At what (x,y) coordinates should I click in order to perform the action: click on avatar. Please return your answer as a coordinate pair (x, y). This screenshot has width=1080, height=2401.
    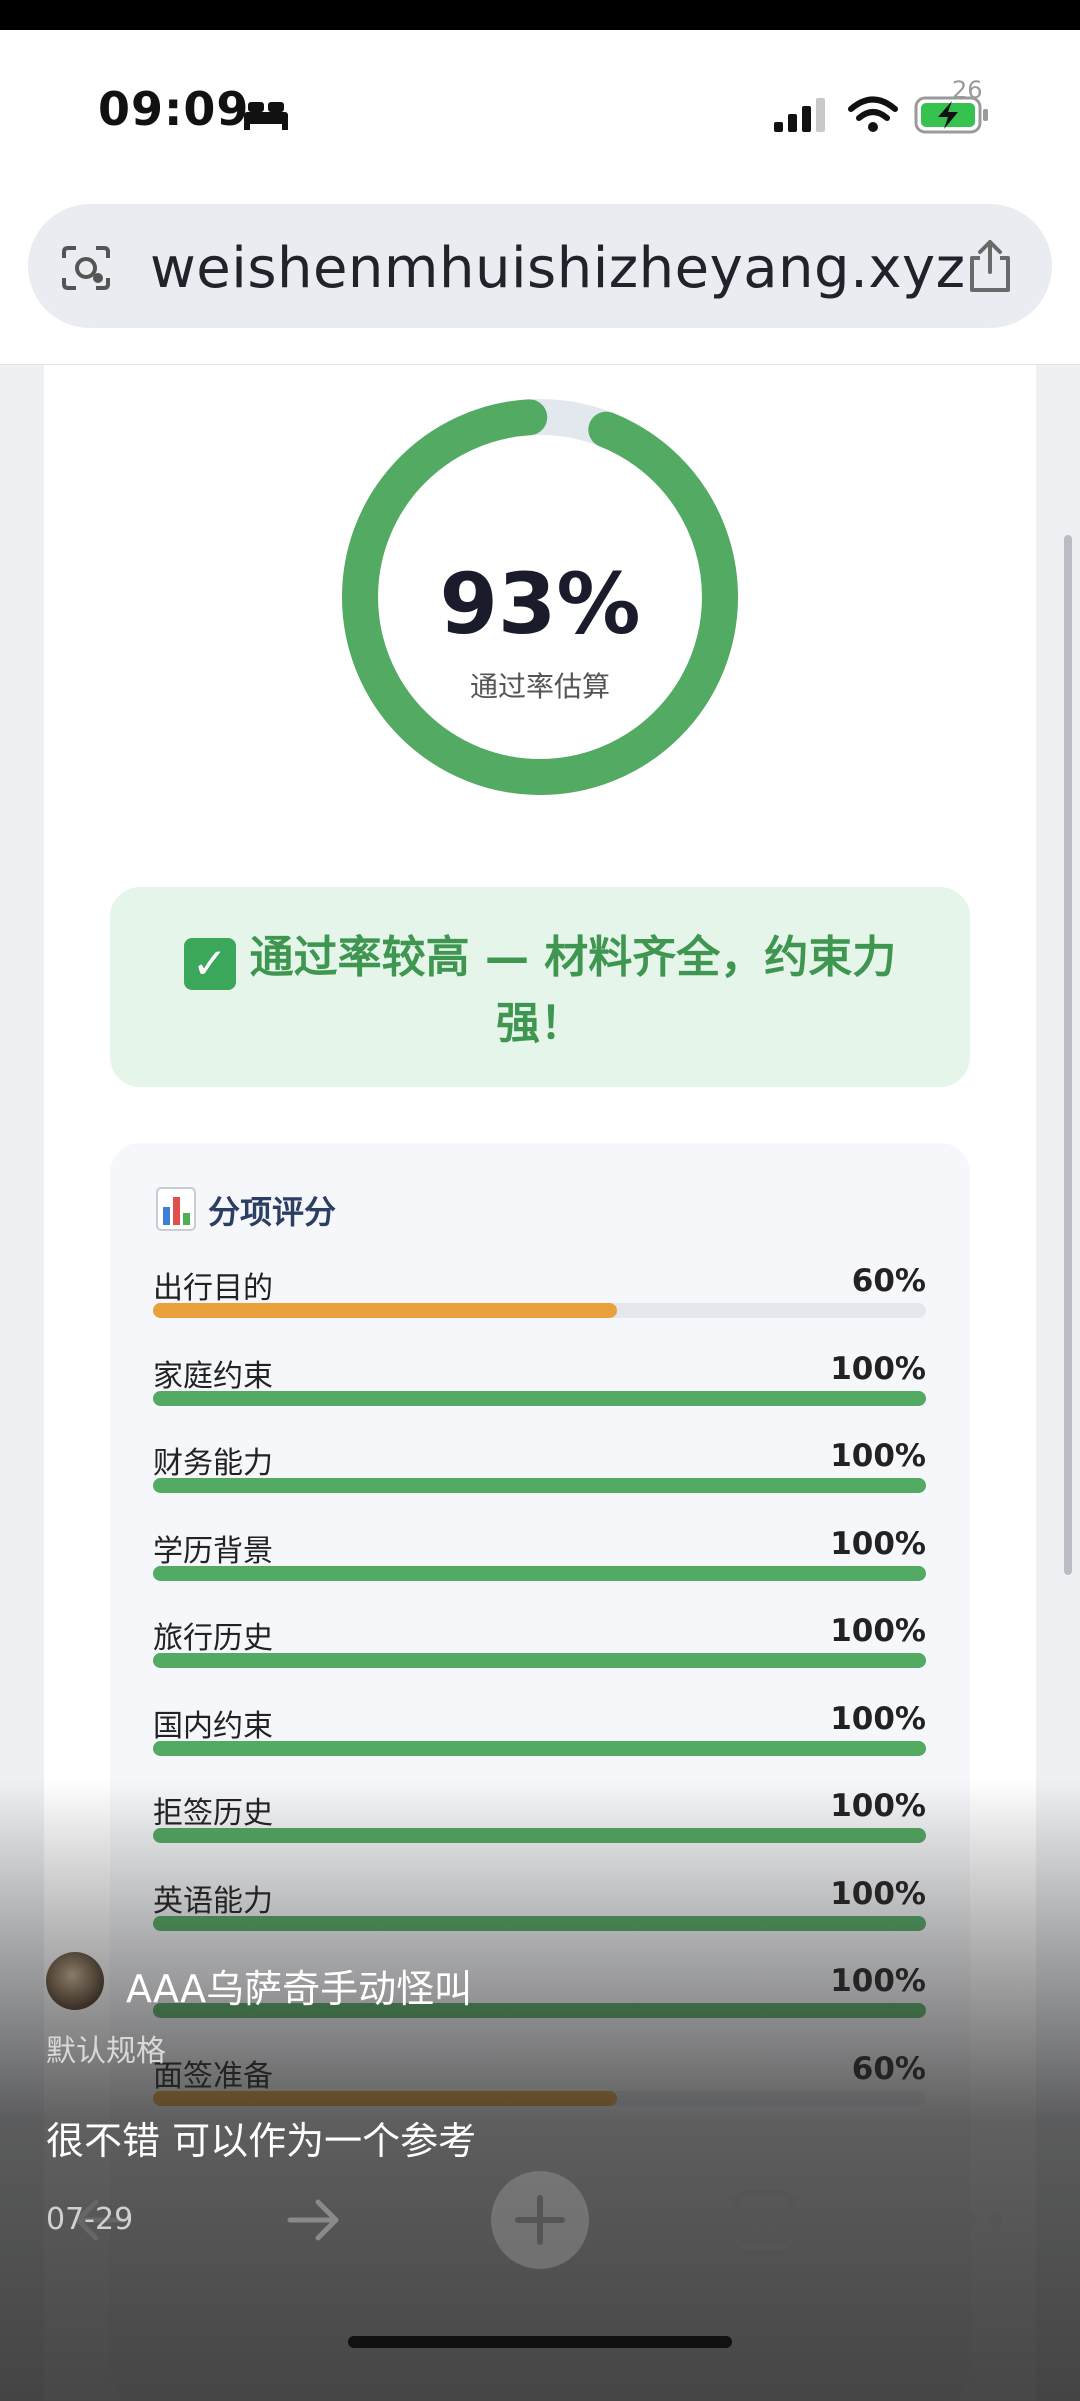
    Looking at the image, I should click on (75, 1981).